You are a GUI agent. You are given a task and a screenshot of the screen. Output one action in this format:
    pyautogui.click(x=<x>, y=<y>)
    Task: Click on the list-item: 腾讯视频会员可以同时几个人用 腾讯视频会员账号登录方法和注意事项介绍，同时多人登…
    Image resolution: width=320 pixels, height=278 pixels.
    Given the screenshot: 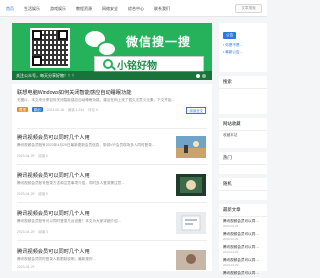 What is the action you would take?
    pyautogui.click(x=112, y=188)
    